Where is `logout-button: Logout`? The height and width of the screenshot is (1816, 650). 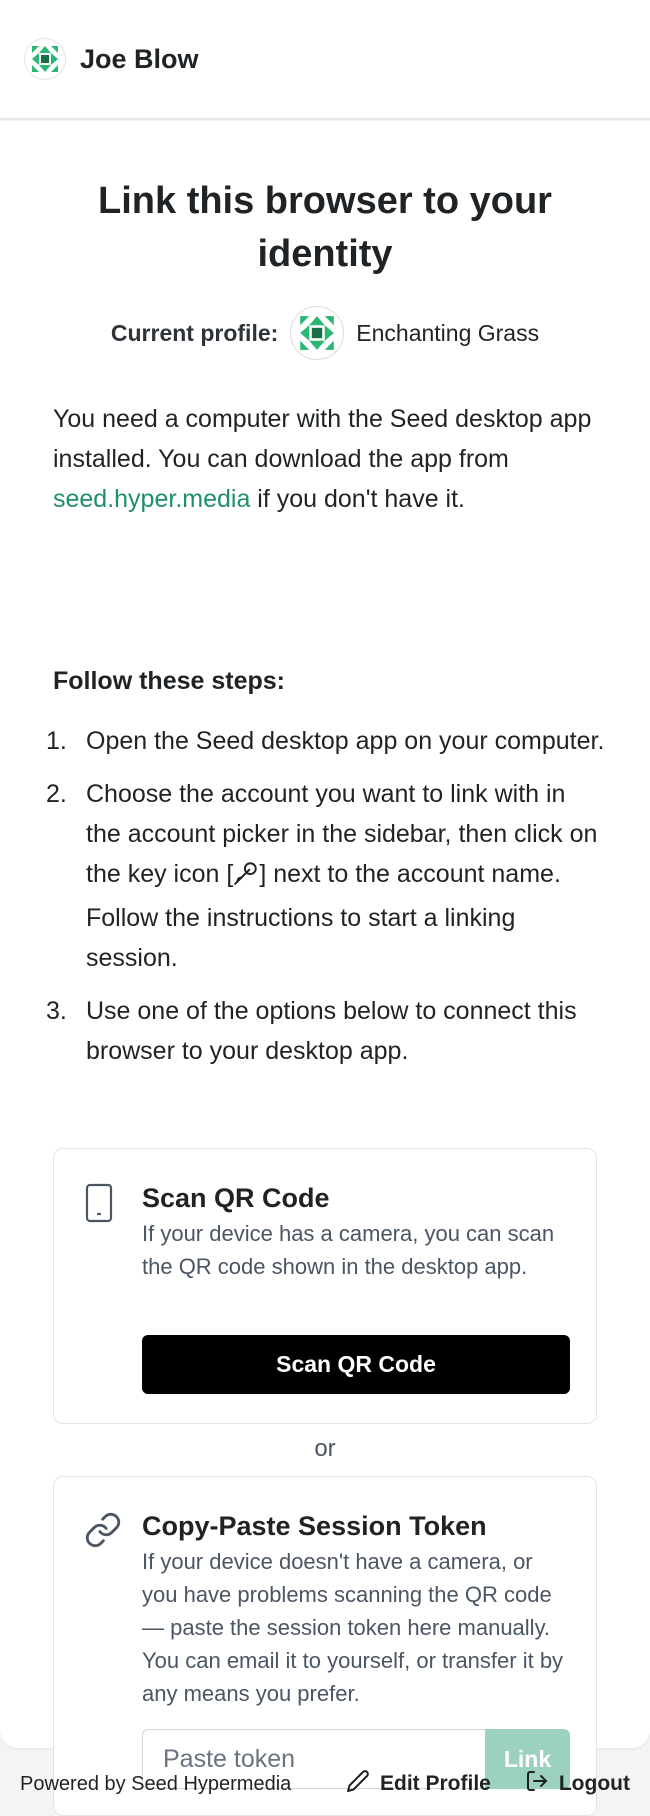
logout-button: Logout is located at coordinates (577, 1784).